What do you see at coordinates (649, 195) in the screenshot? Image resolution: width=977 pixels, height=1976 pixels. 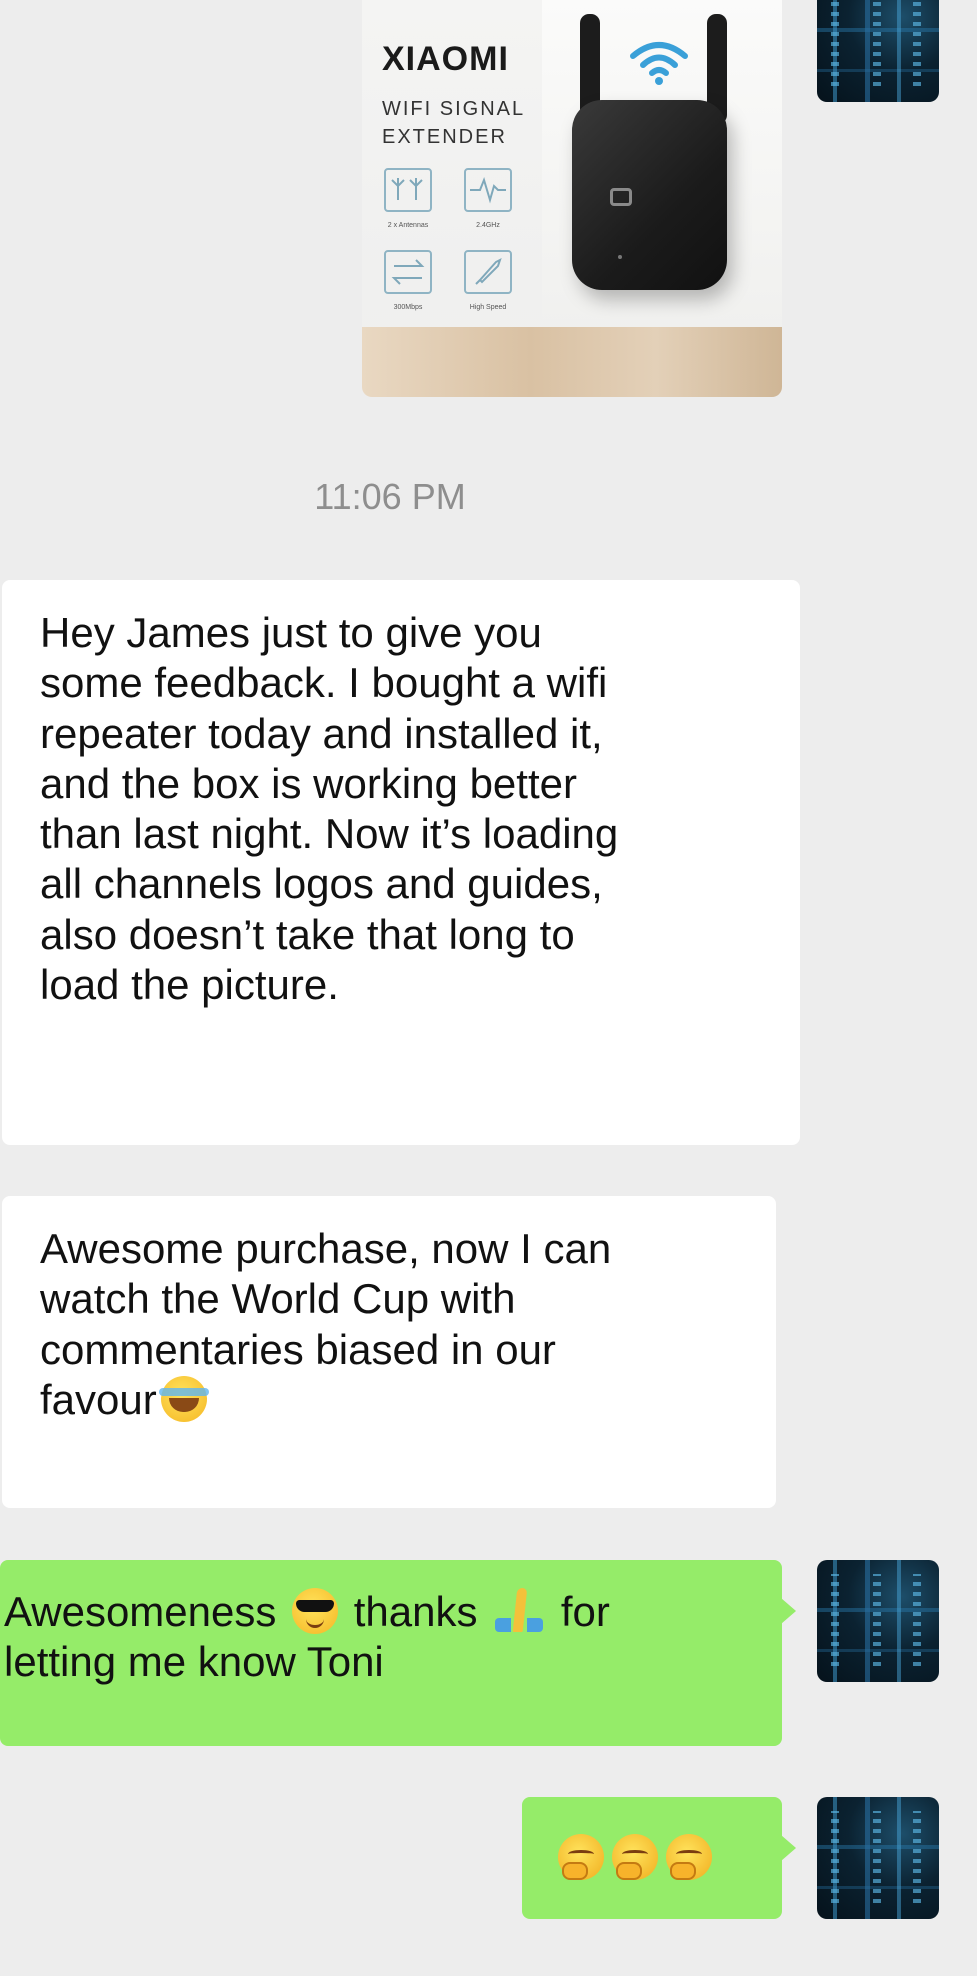 I see `wifi-extender-device` at bounding box center [649, 195].